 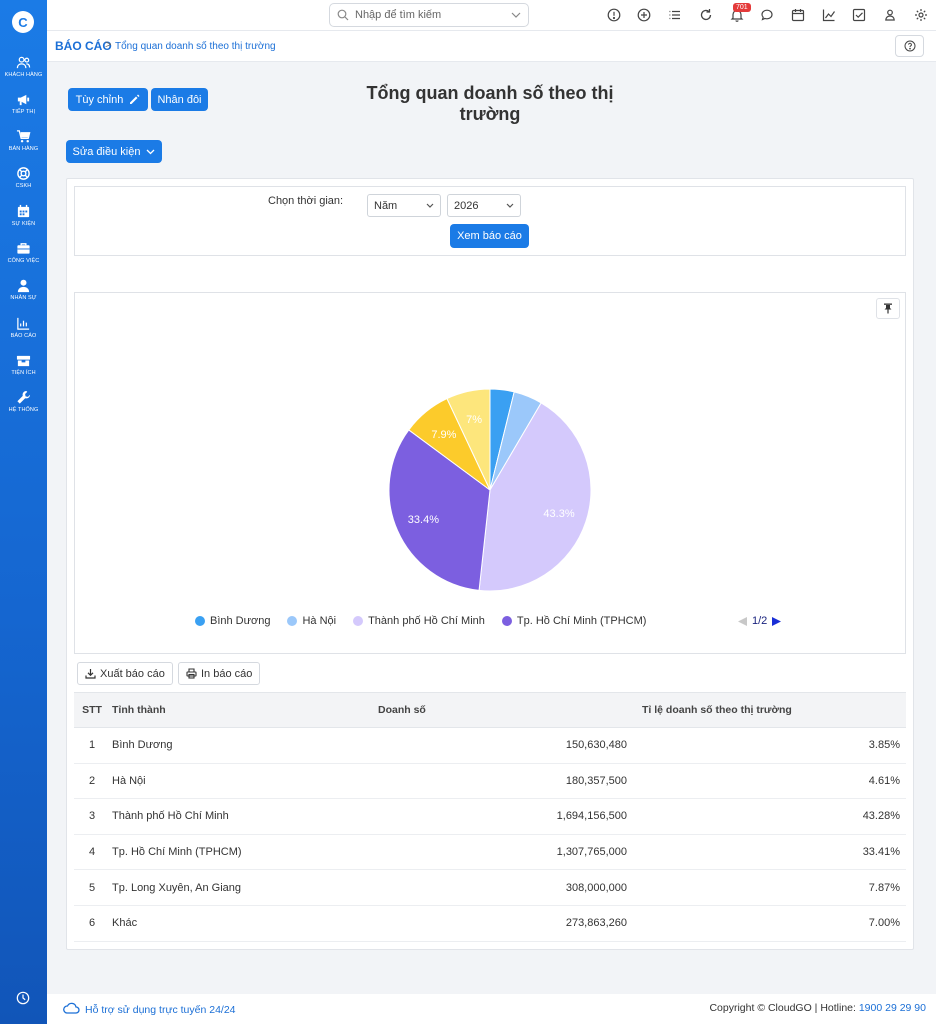 I want to click on row-revenue: 150,630,480, so click(x=504, y=745).